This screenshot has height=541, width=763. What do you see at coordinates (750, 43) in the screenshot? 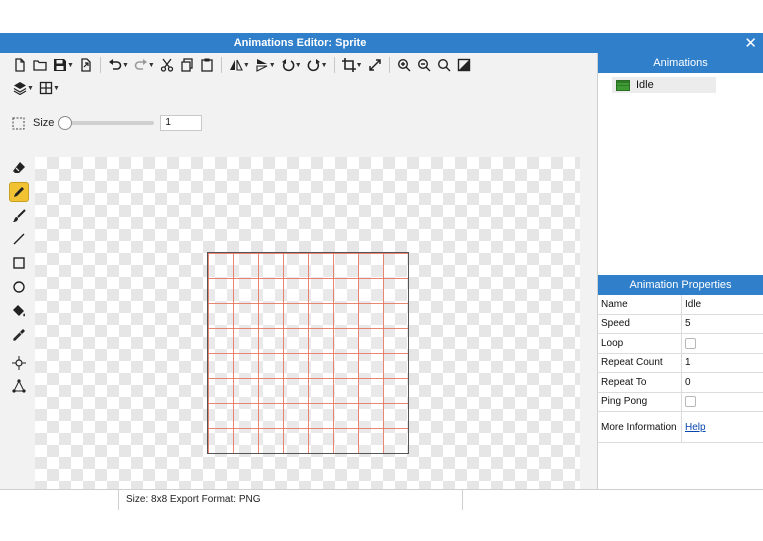
I see `close-icon: ✕` at bounding box center [750, 43].